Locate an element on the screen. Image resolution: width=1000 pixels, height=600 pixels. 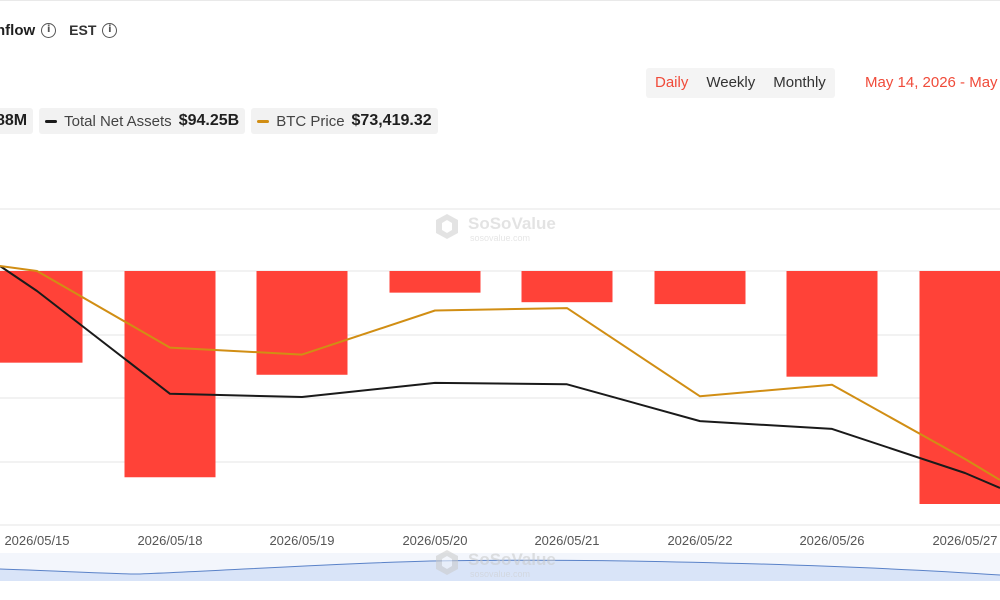
x-tick-label: 2026/05/22 is located at coordinates (699, 540).